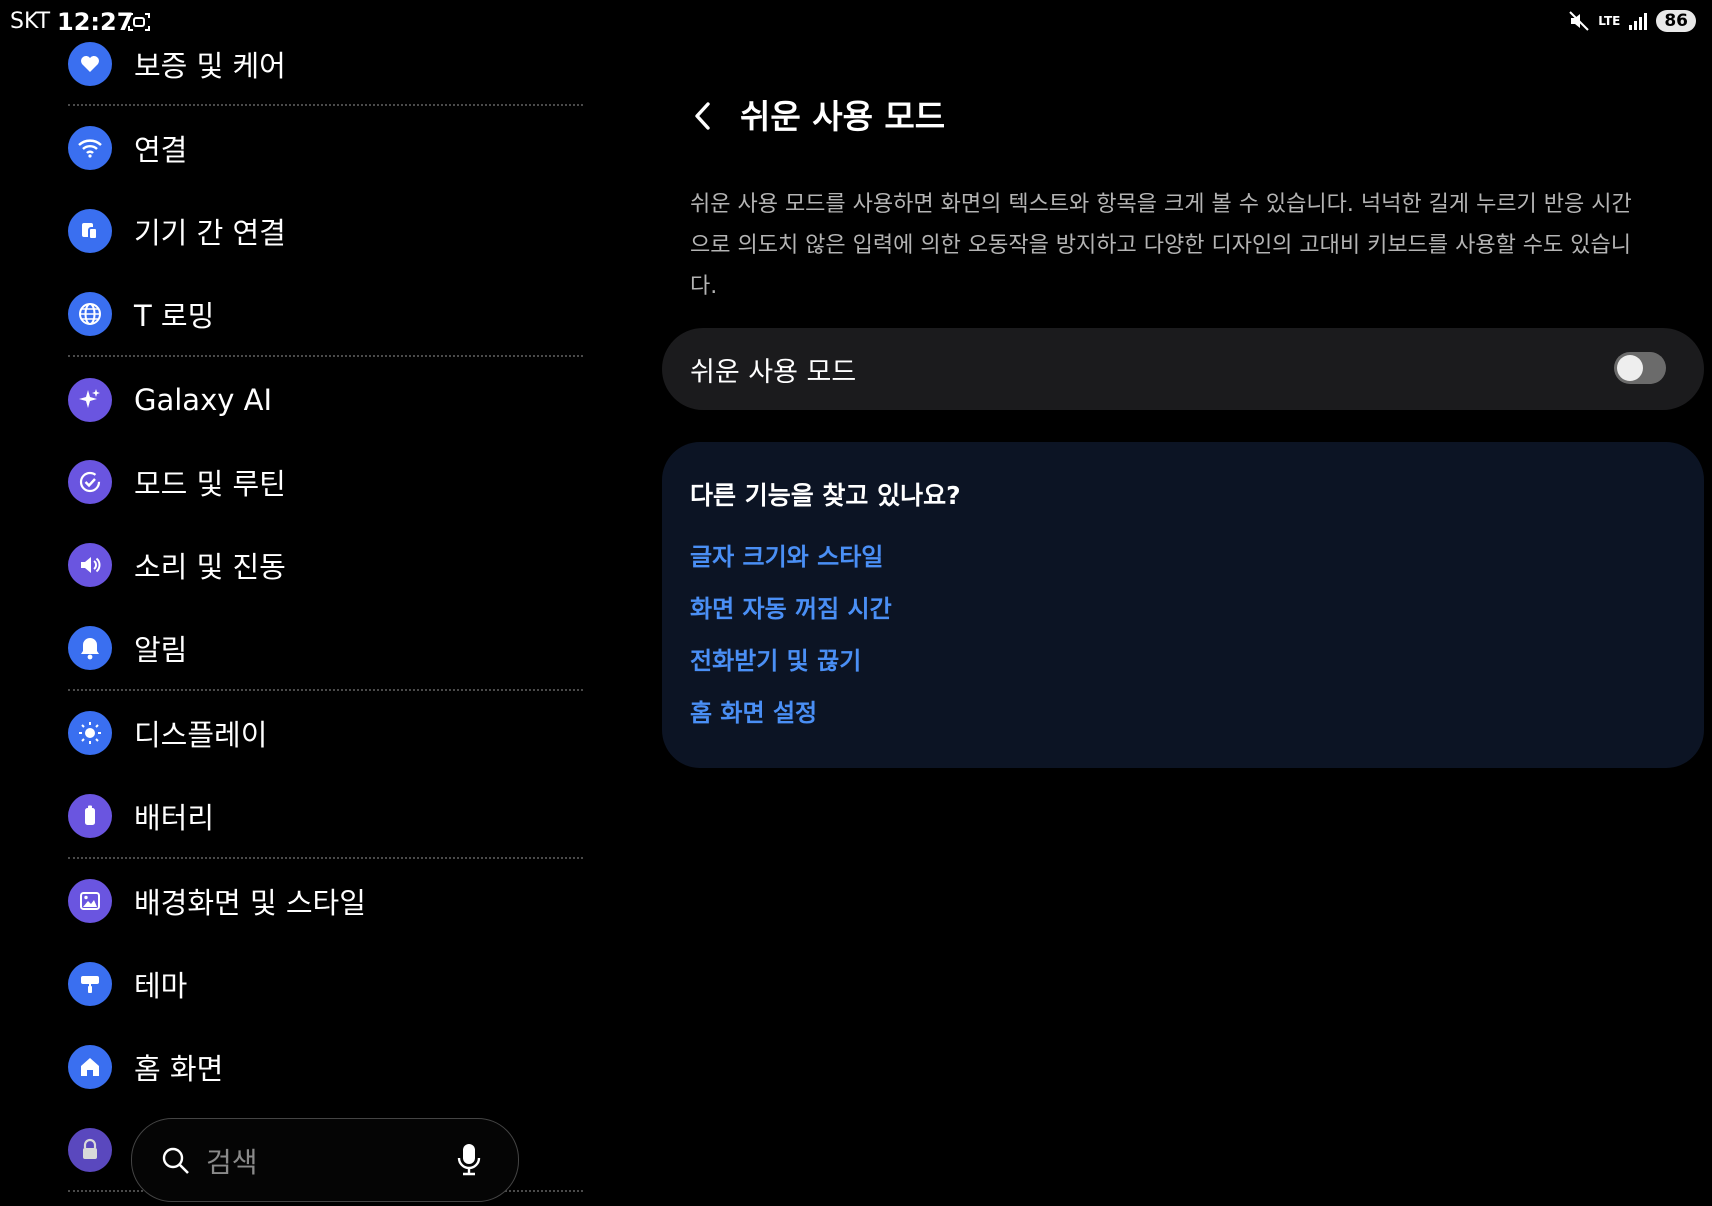 This screenshot has height=1206, width=1712. I want to click on easy-mode-switch, so click(1640, 368).